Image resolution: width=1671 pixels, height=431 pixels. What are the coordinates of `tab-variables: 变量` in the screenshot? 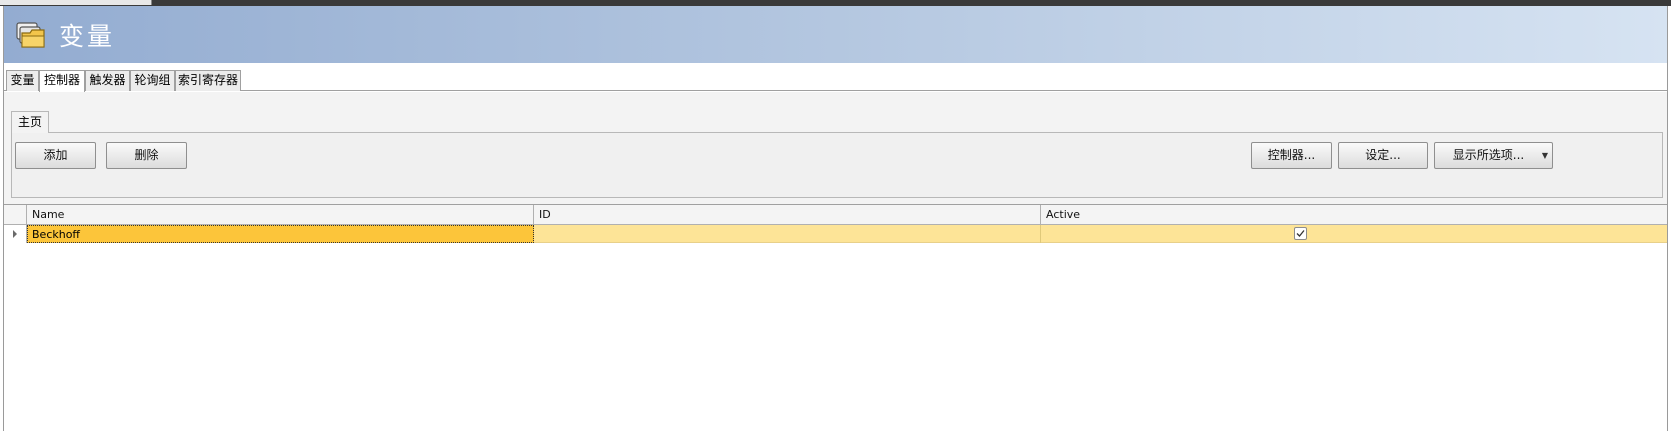 It's located at (22, 80).